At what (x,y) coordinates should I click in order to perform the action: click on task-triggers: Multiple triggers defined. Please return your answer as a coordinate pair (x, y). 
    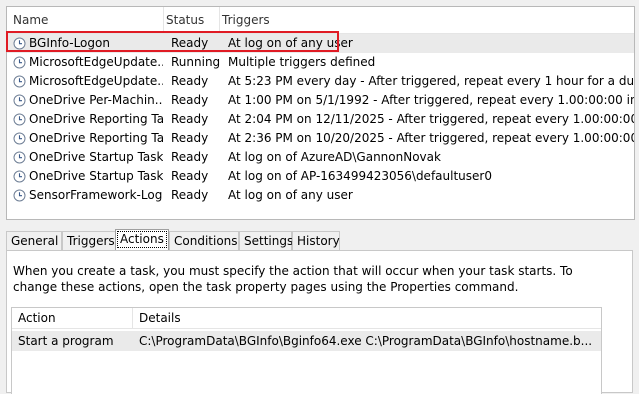
    Looking at the image, I should click on (302, 62).